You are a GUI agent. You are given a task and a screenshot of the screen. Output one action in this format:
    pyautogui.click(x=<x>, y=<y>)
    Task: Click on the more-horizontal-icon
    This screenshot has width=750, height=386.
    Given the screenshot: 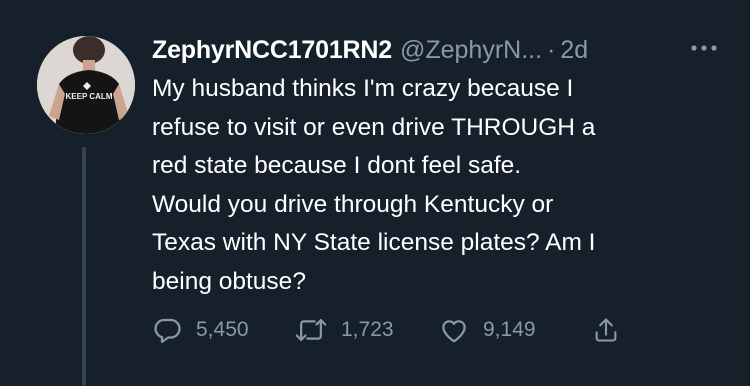 What is the action you would take?
    pyautogui.click(x=704, y=48)
    